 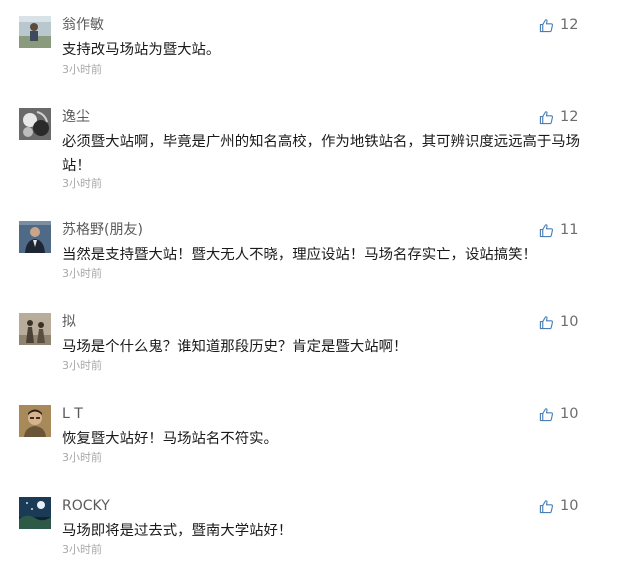 I want to click on like-button: 11, so click(x=558, y=230).